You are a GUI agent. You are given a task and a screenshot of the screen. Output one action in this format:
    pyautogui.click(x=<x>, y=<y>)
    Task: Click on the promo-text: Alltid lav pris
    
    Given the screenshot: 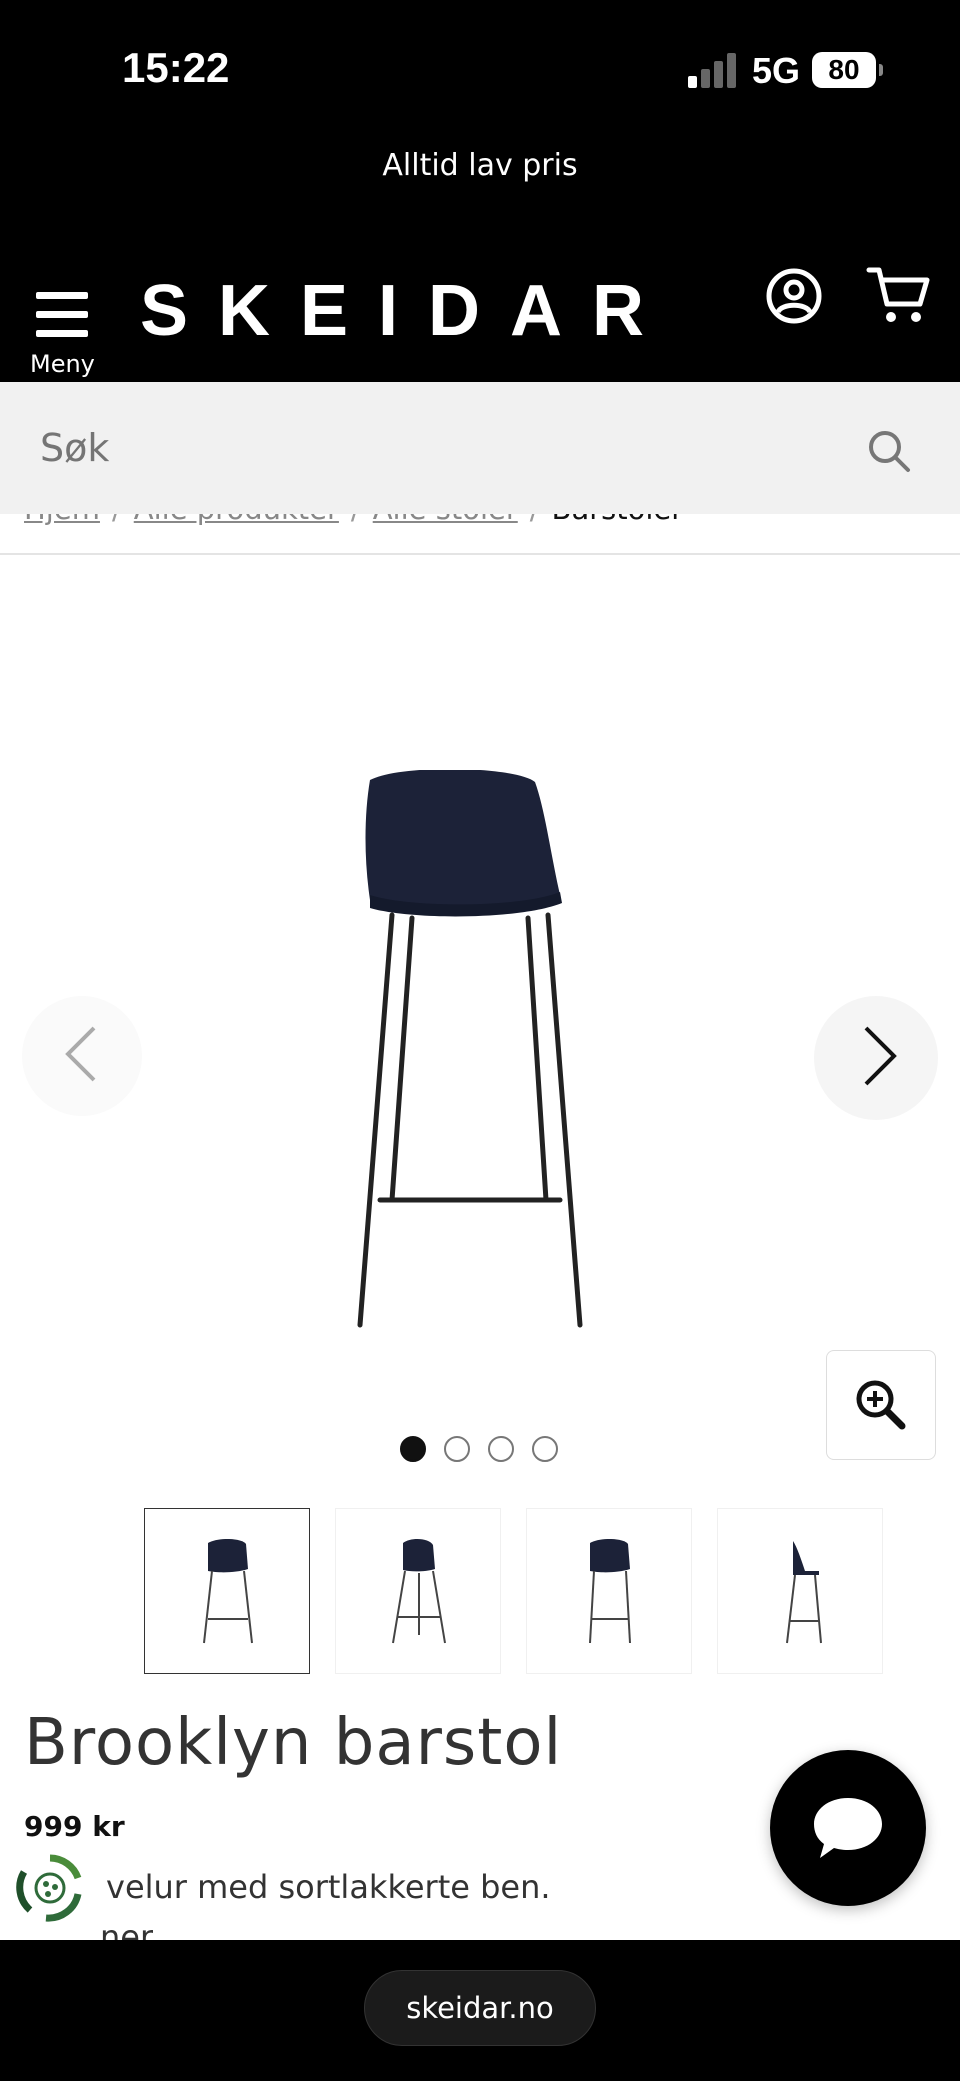 What is the action you would take?
    pyautogui.click(x=480, y=165)
    